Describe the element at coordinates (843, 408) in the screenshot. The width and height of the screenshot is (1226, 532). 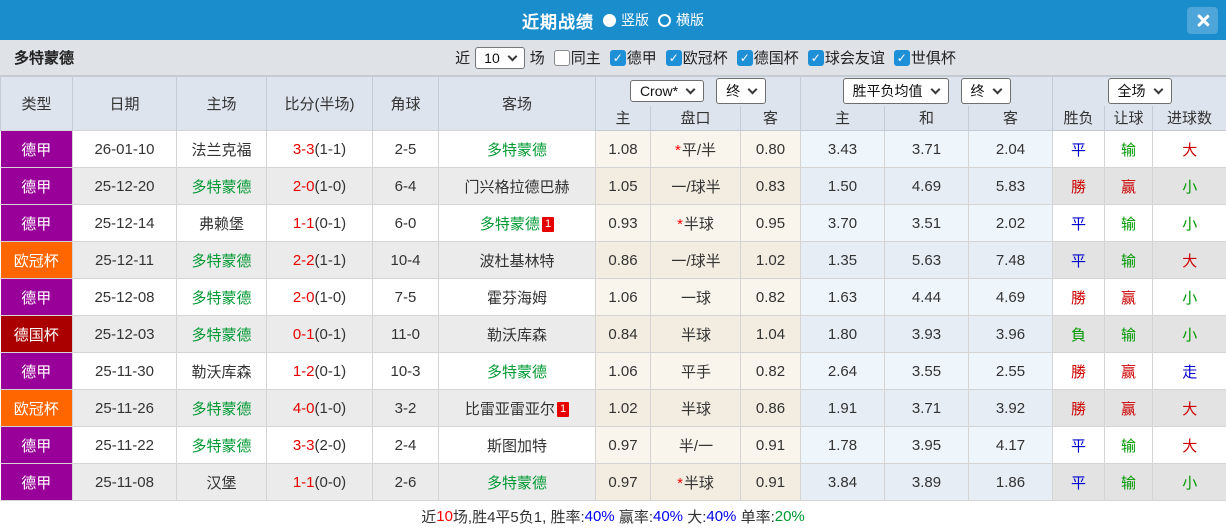
I see `avg-win-cell: 1.91` at that location.